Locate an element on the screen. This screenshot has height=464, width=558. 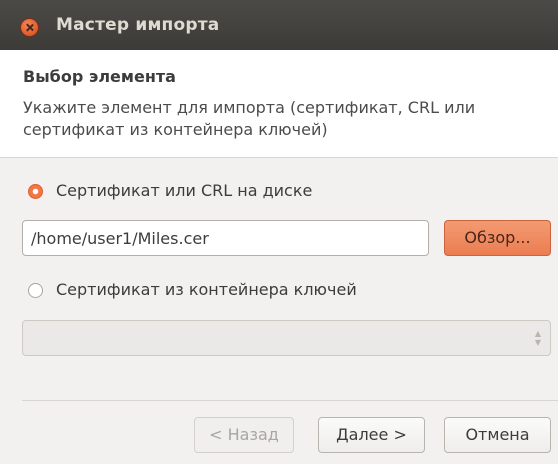
radio-certificate-on-disk-label: Сертификат или CRL на диске is located at coordinates (184, 190).